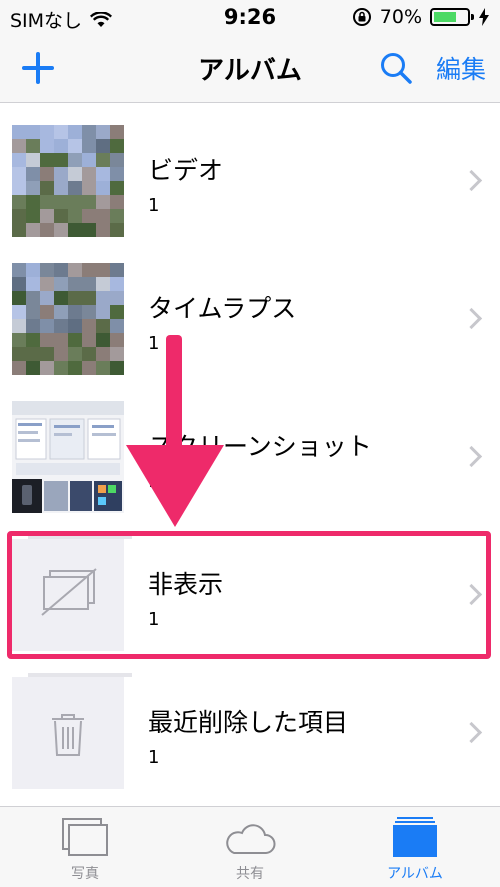 The height and width of the screenshot is (887, 500). Describe the element at coordinates (175, 431) in the screenshot. I see `arrow-down-annotation-icon` at that location.